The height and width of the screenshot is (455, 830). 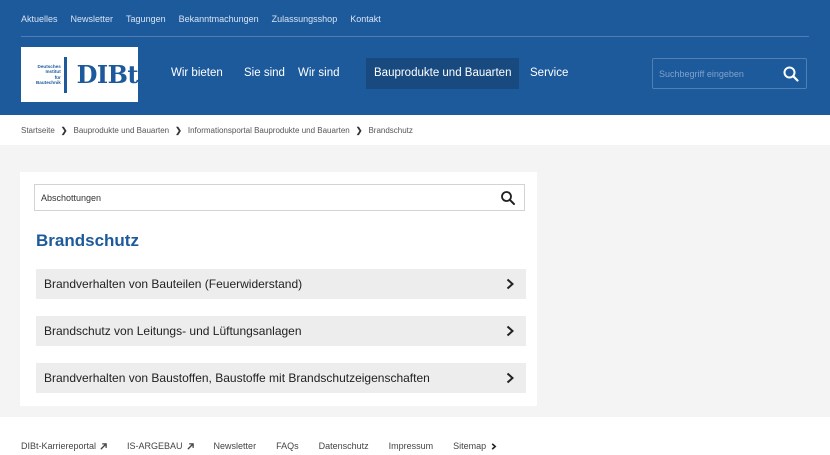 What do you see at coordinates (38, 130) in the screenshot?
I see `breadcrumb-startseite: Startseite` at bounding box center [38, 130].